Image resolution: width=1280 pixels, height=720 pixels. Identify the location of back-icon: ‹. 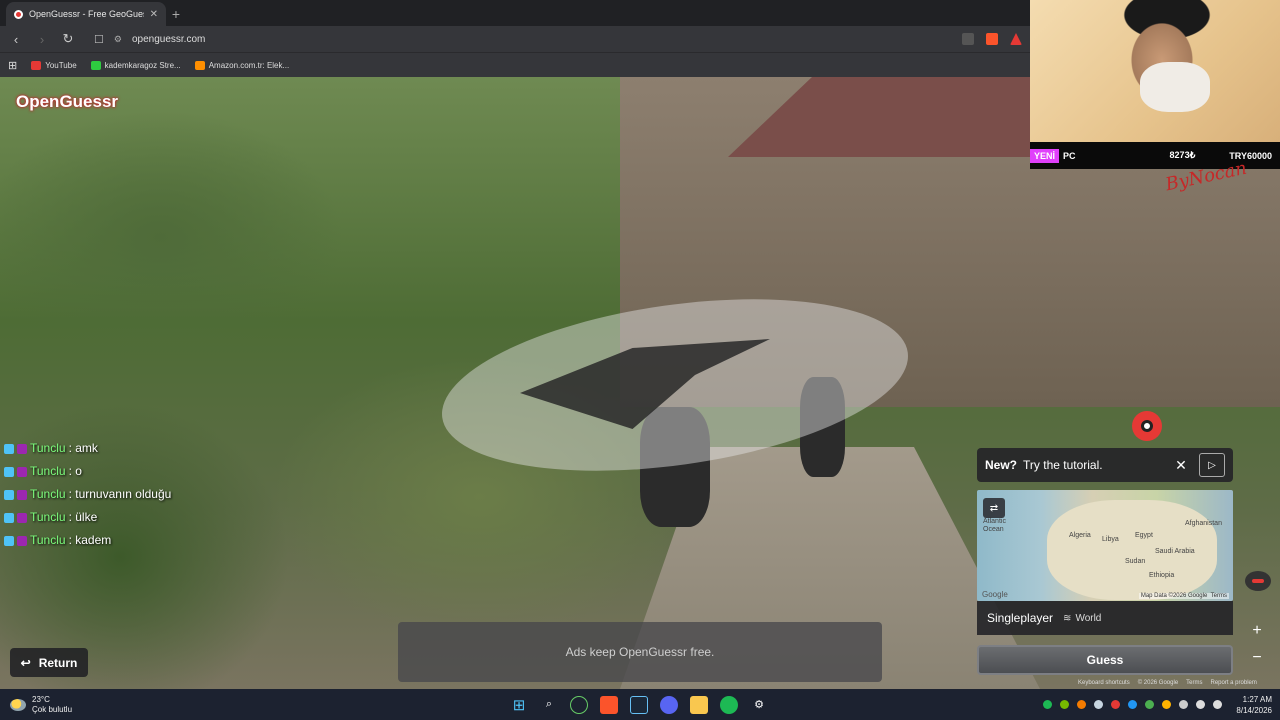
(16, 39).